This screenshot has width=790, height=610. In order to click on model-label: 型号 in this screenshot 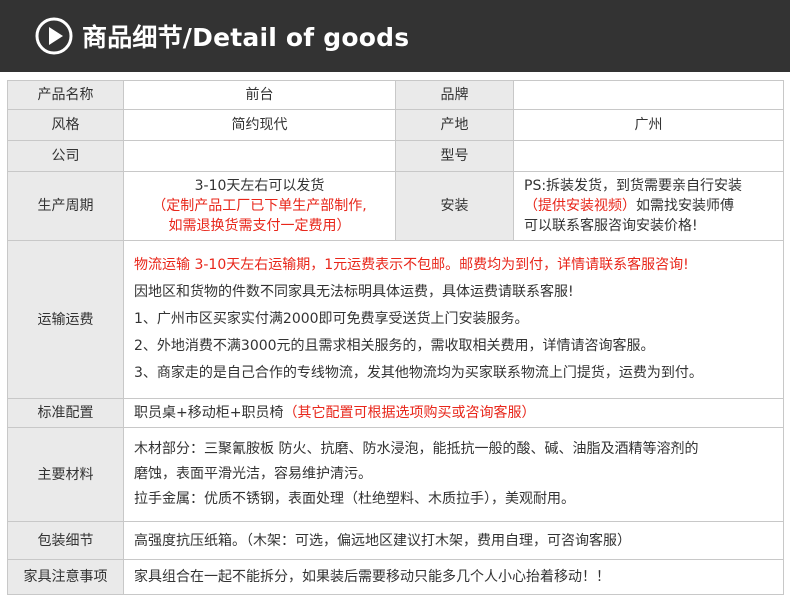, I will do `click(454, 156)`.